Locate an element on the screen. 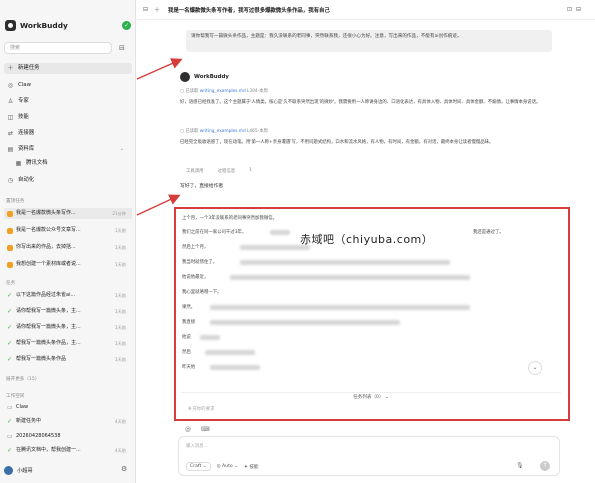 Image resolution: width=595 pixels, height=483 pixels. skill-label: 技能 is located at coordinates (254, 467).